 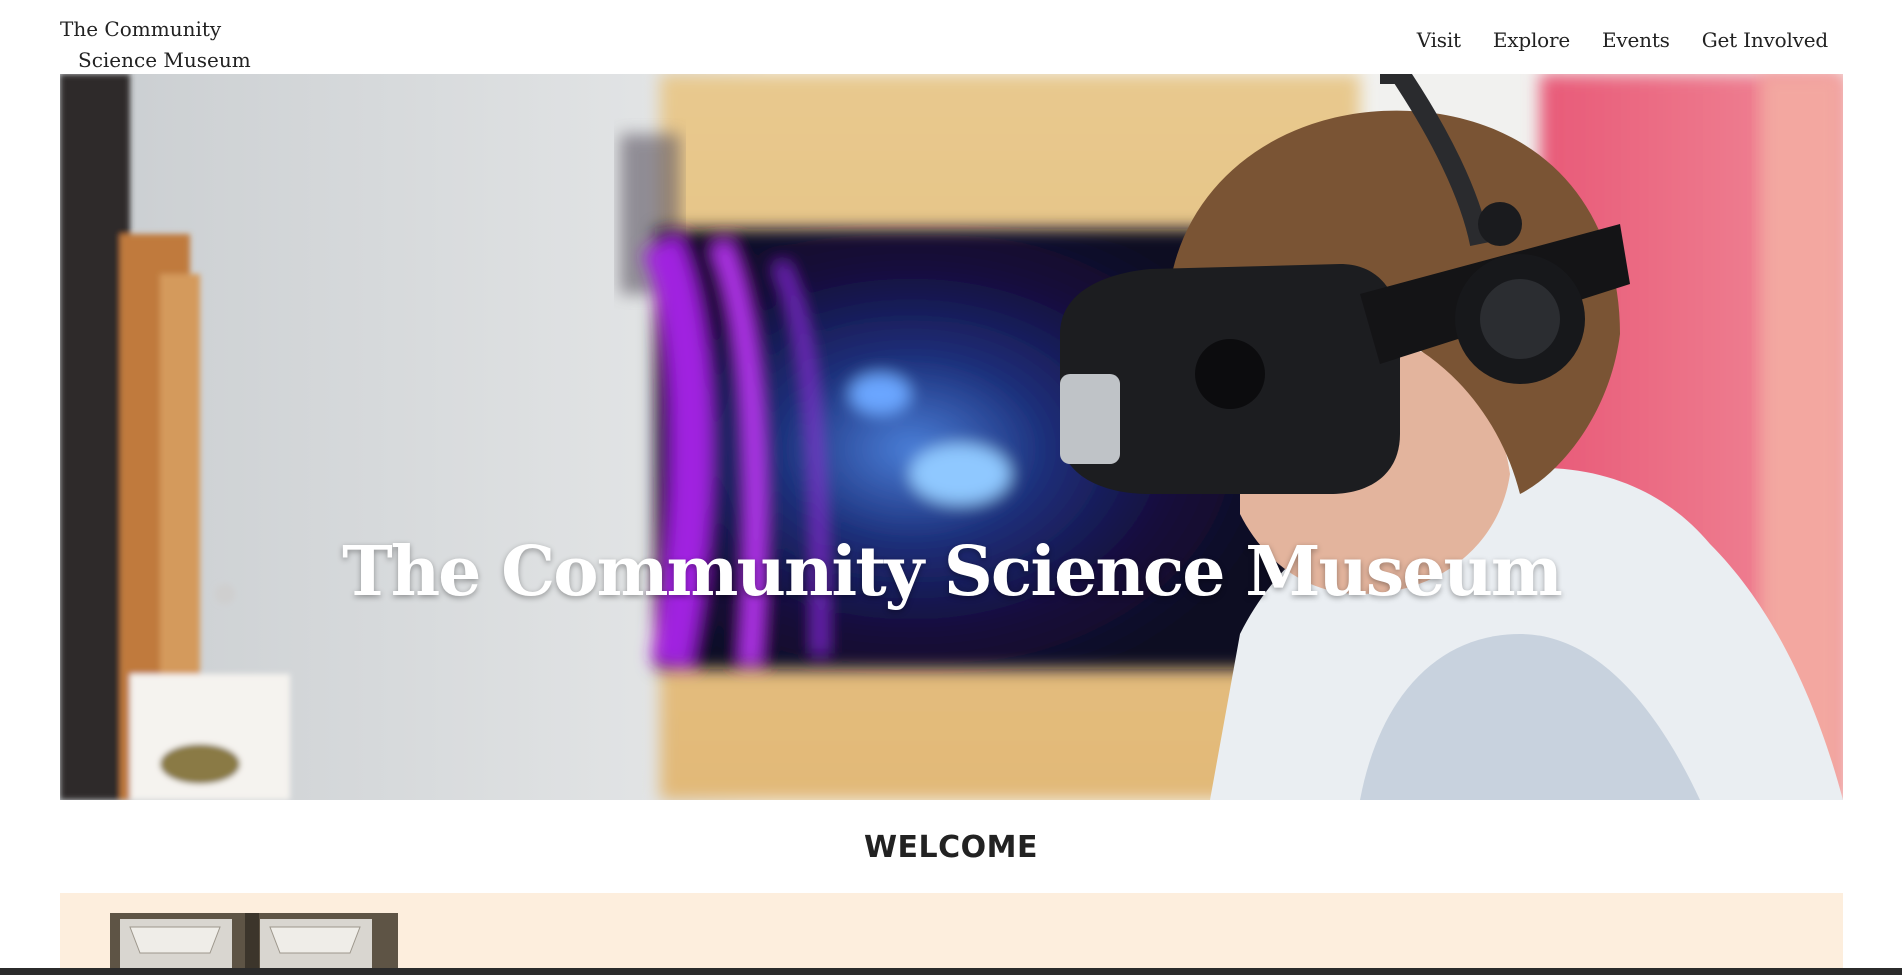 I want to click on nav-link-explore: Explore, so click(x=1531, y=40).